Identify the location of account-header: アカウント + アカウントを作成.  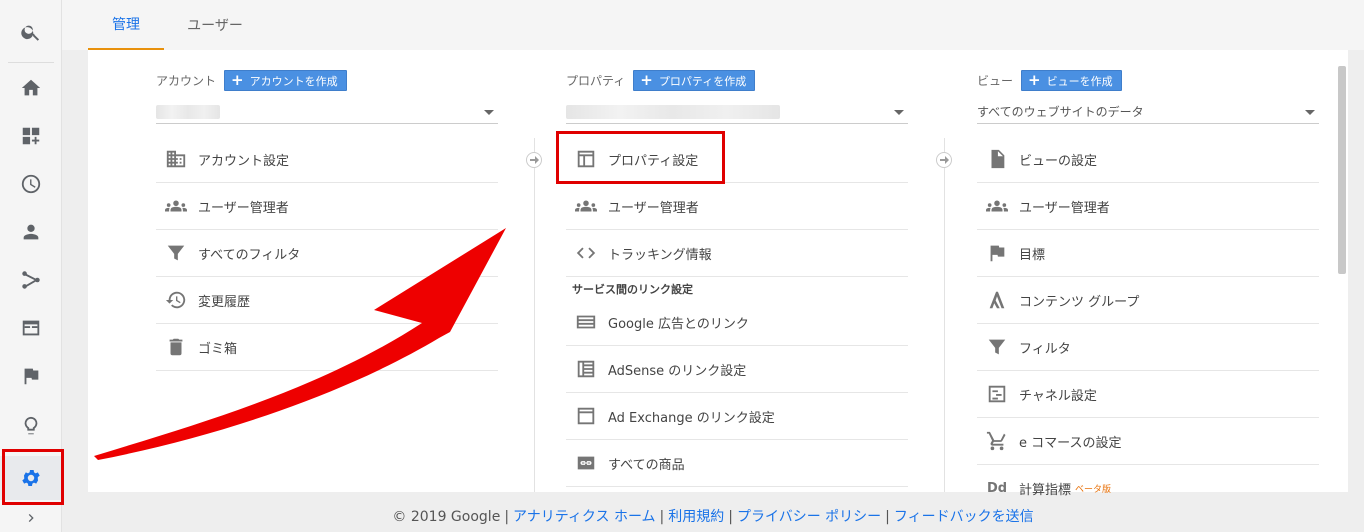
(251, 80).